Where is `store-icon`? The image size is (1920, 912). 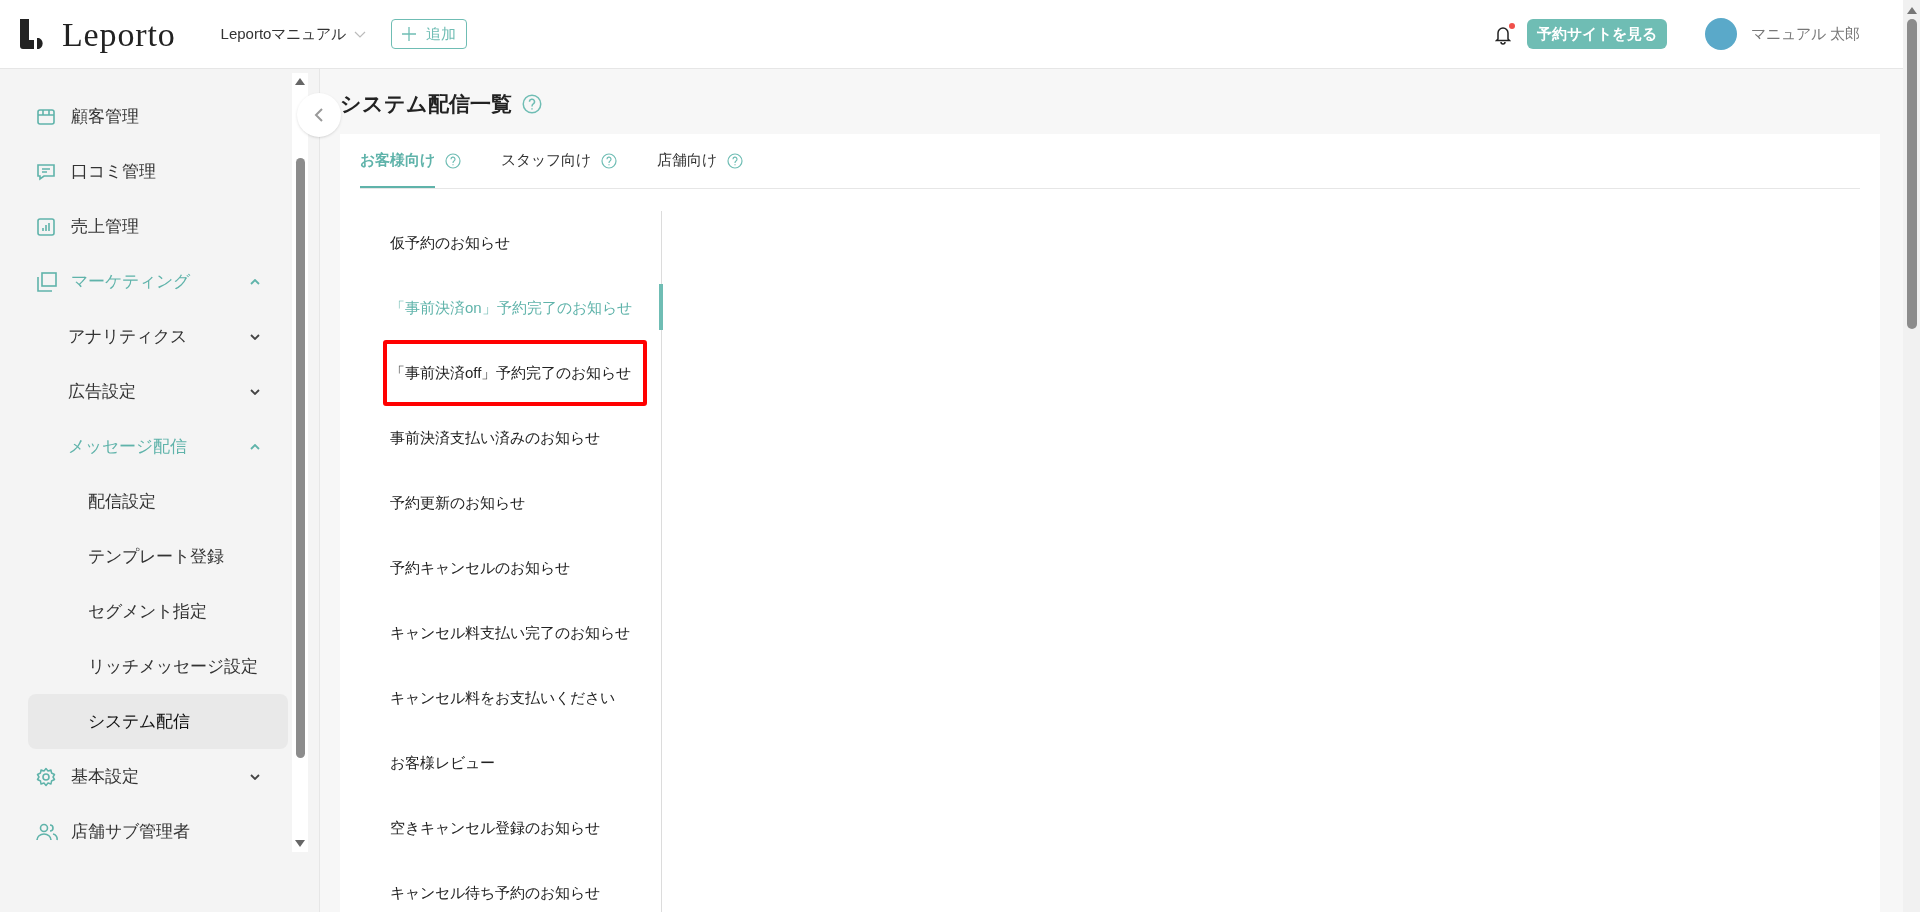 store-icon is located at coordinates (46, 116).